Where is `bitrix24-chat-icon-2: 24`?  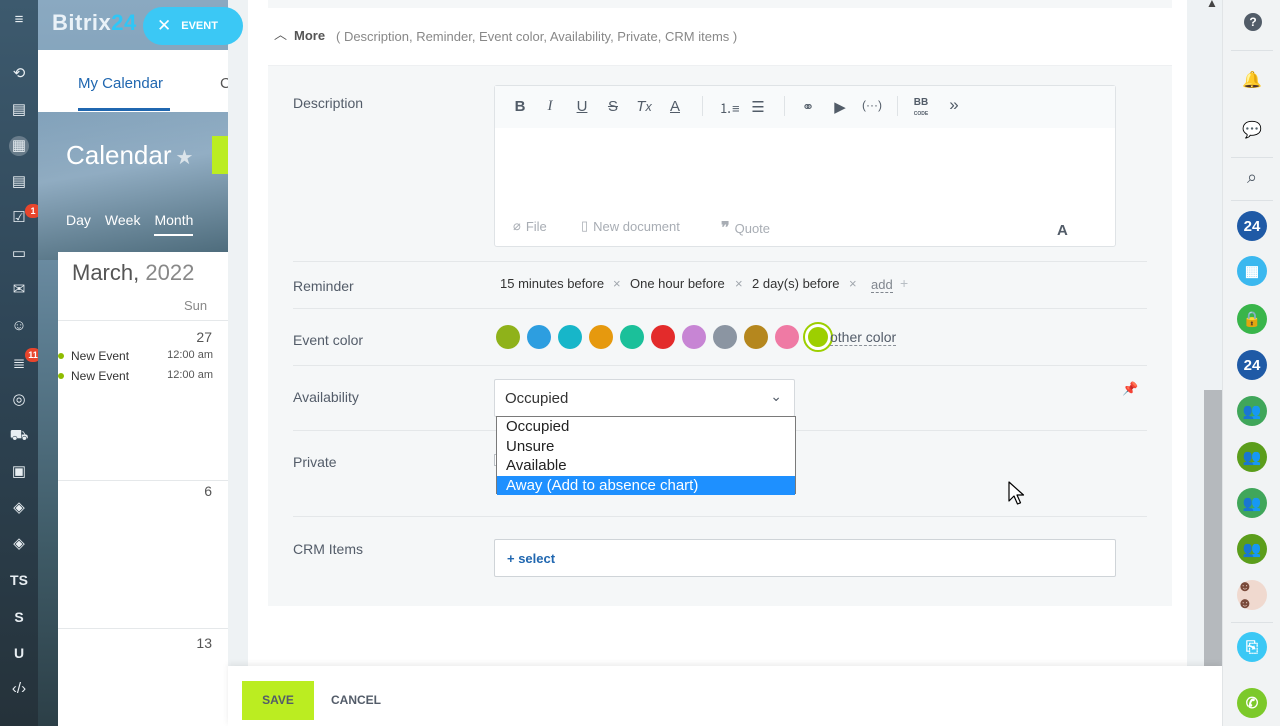
bitrix24-chat-icon-2: 24 is located at coordinates (1252, 365).